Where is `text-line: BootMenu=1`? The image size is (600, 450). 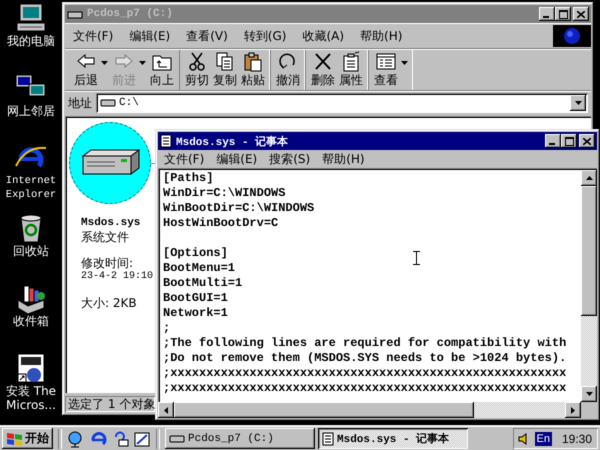
text-line: BootMenu=1 is located at coordinates (199, 268).